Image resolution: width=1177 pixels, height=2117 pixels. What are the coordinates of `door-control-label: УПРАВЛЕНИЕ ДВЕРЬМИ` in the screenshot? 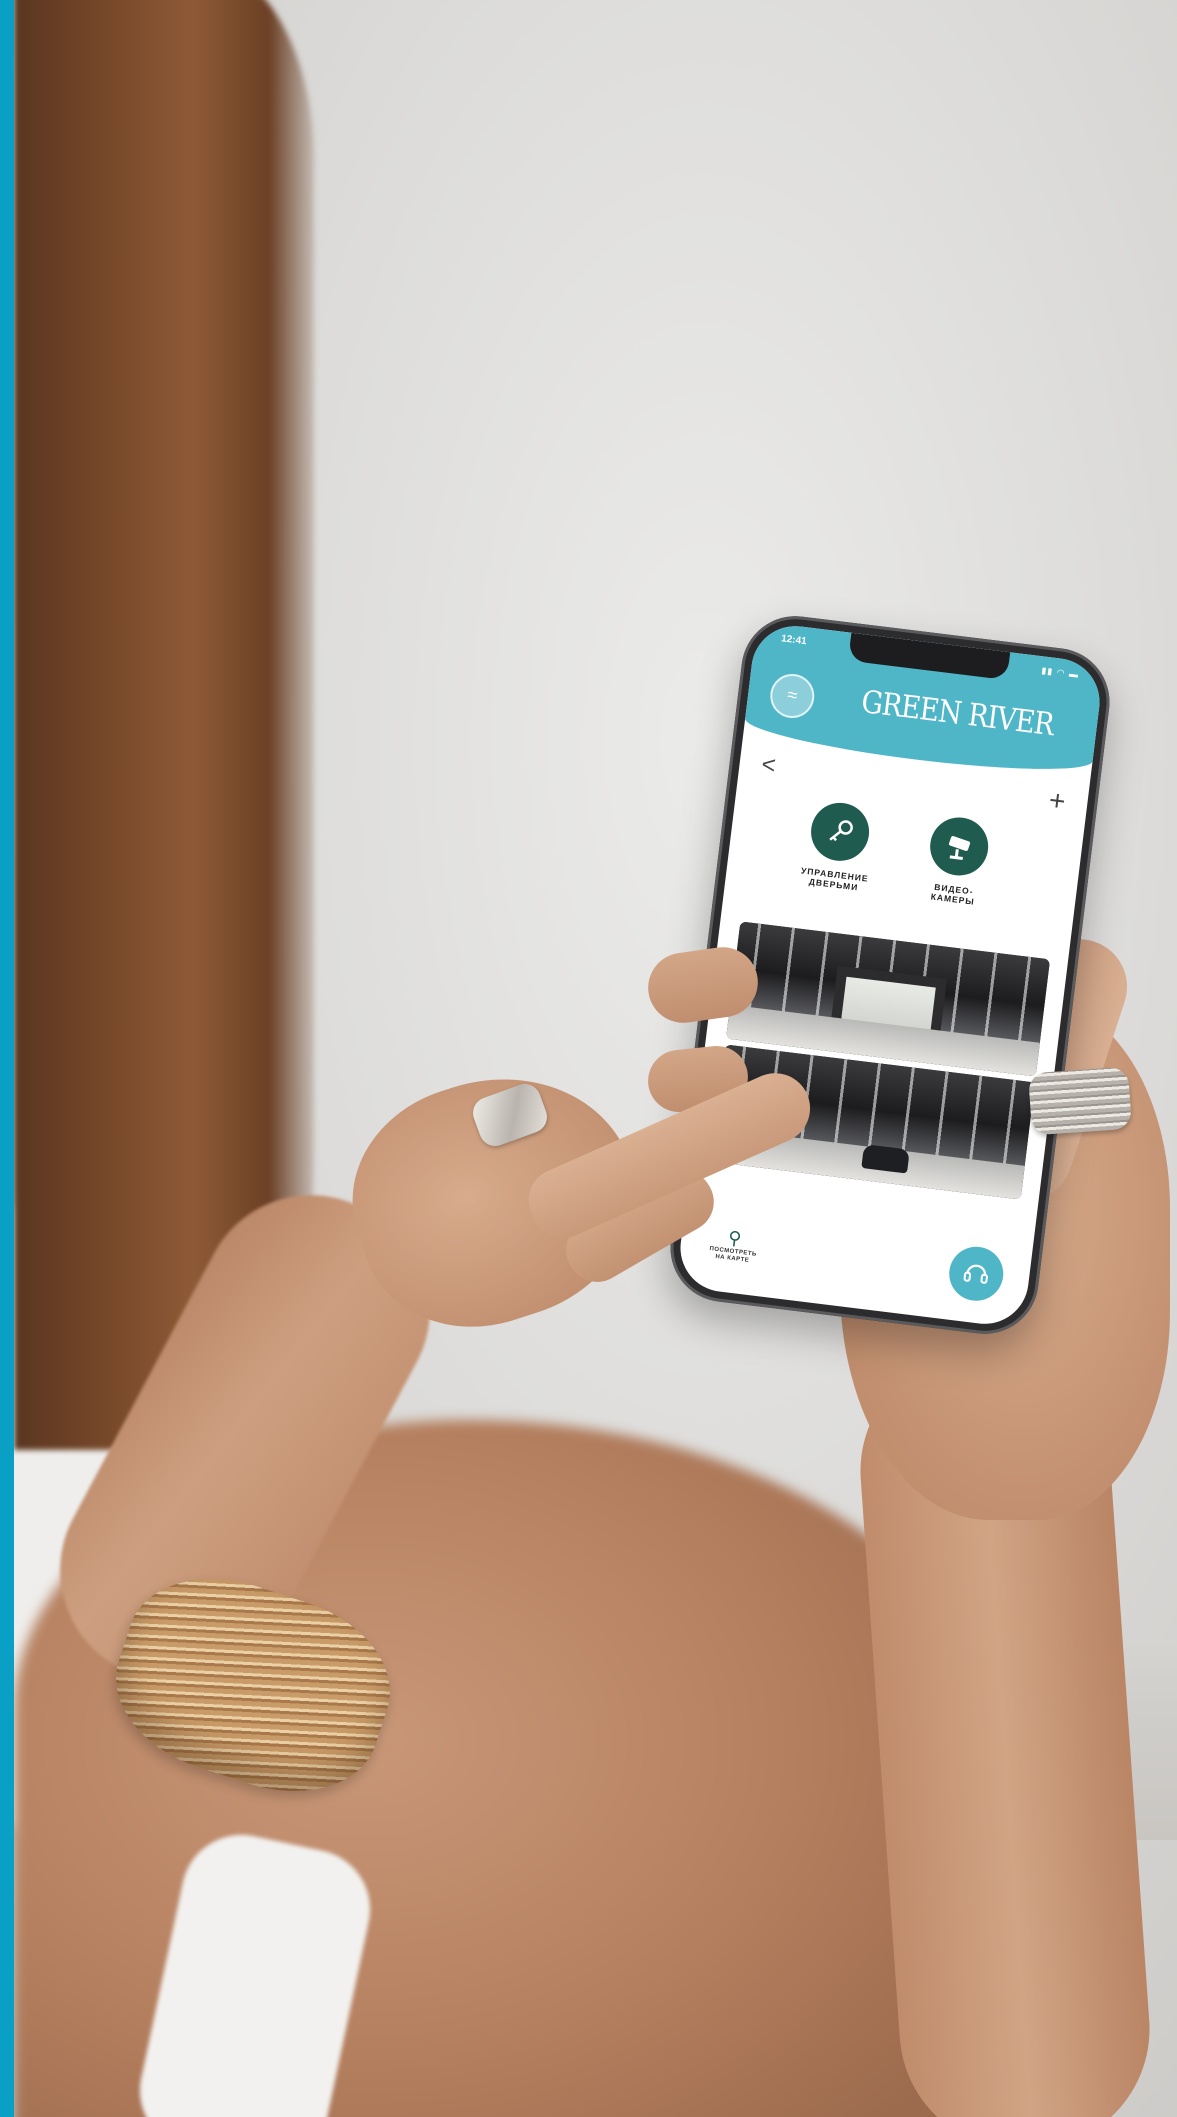 It's located at (833, 880).